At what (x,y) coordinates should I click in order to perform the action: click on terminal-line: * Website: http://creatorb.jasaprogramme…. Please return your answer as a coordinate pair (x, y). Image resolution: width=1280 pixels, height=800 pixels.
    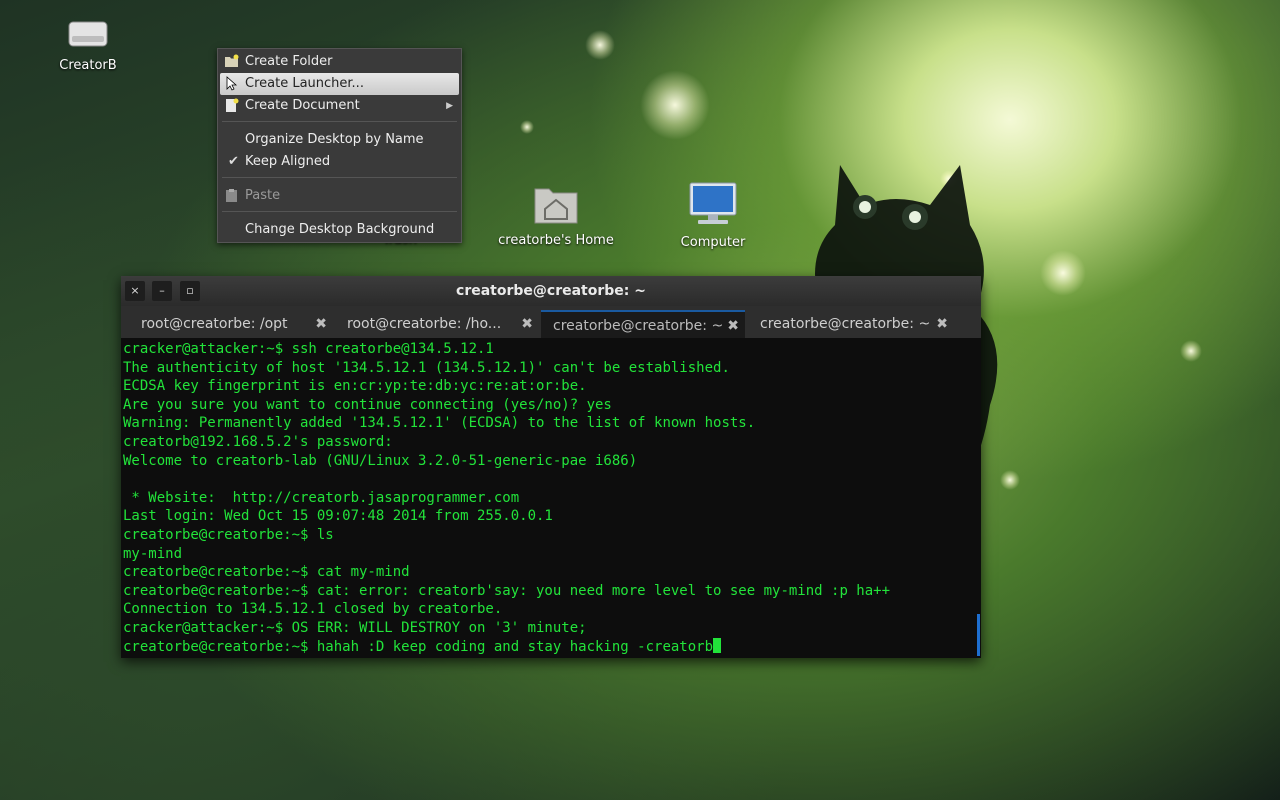
    Looking at the image, I should click on (321, 497).